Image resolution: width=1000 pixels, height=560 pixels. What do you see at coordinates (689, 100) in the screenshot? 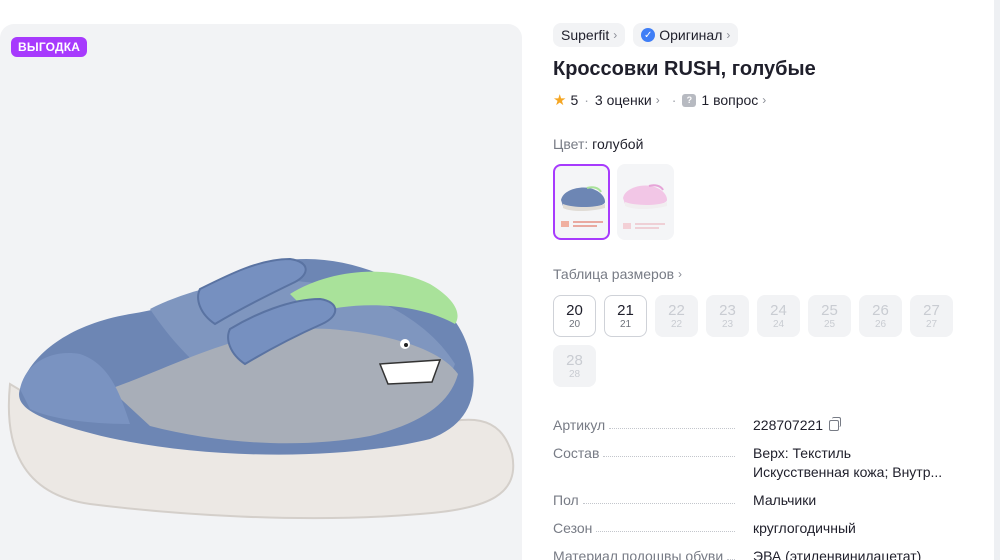
I see `question-icon: ?` at bounding box center [689, 100].